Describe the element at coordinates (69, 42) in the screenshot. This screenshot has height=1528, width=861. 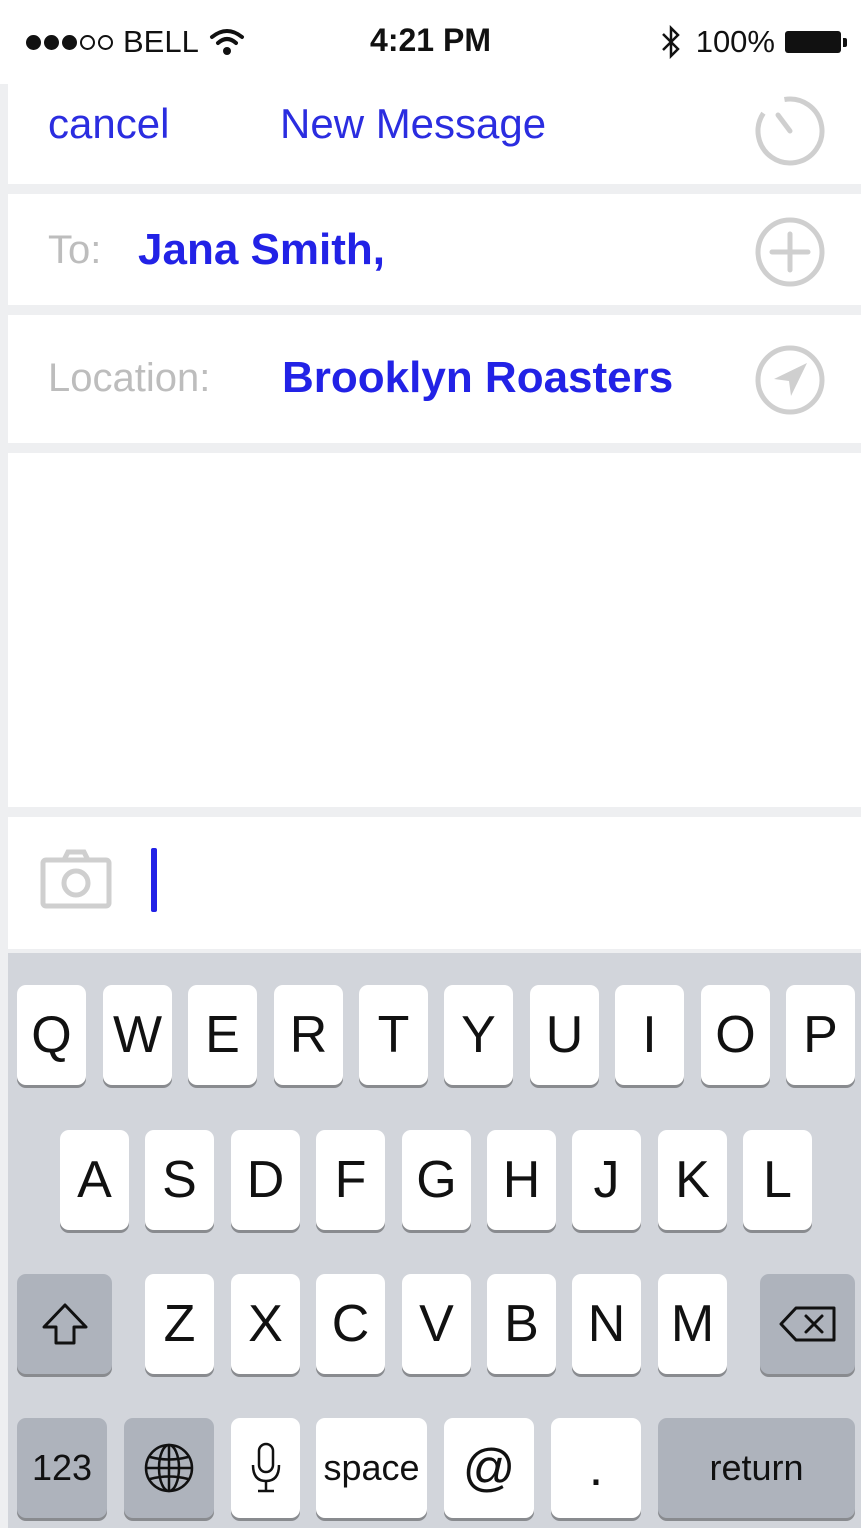
I see `signal-icon` at that location.